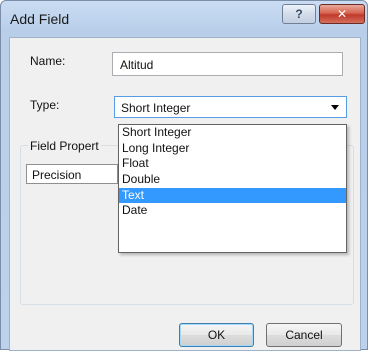 Image resolution: width=370 pixels, height=351 pixels. I want to click on help-icon: ?, so click(299, 14).